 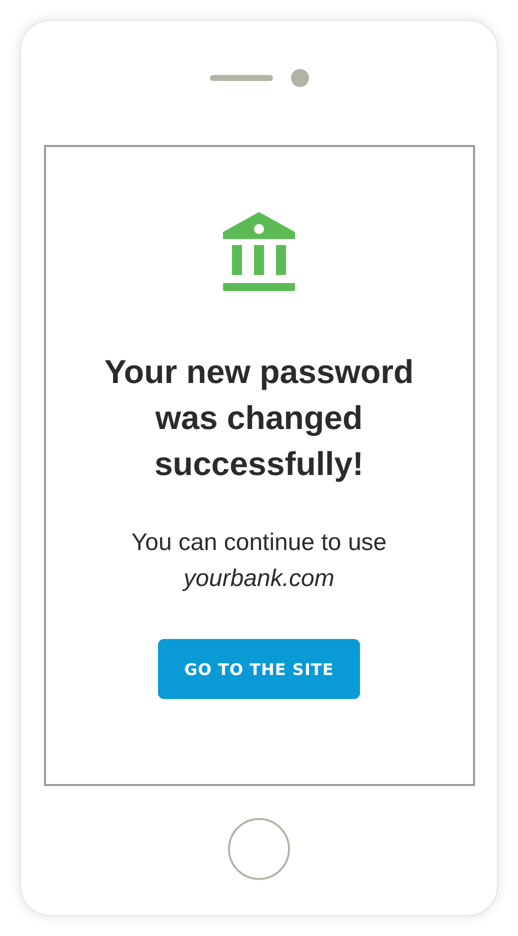 I want to click on bank-icon, so click(x=259, y=251).